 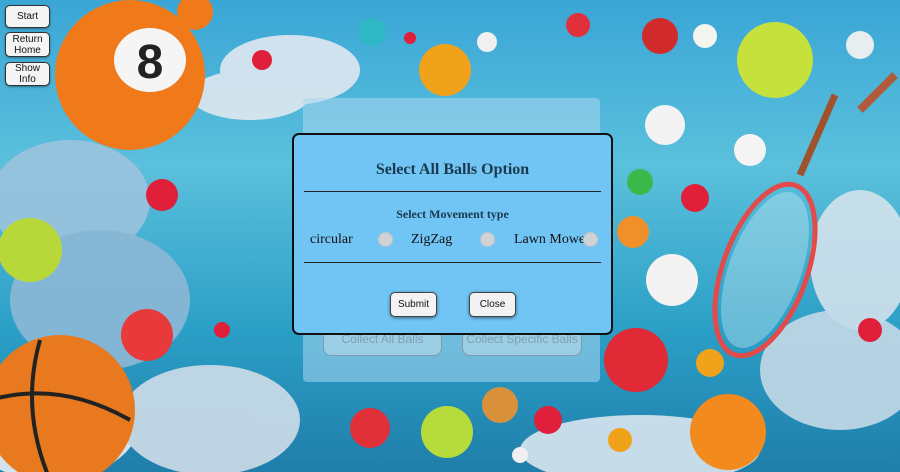 I want to click on option-label-circular: circular, so click(x=331, y=239).